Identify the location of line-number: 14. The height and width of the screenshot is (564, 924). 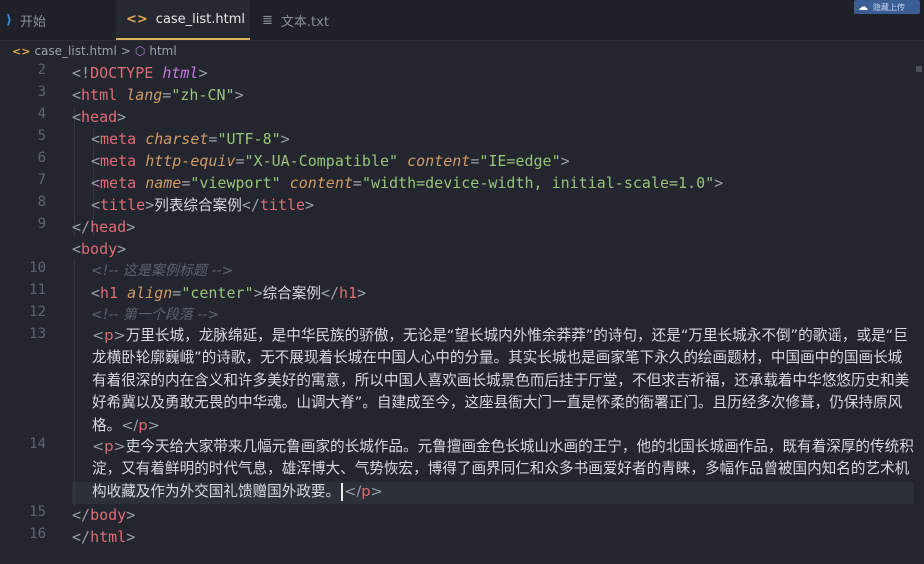
(37, 444).